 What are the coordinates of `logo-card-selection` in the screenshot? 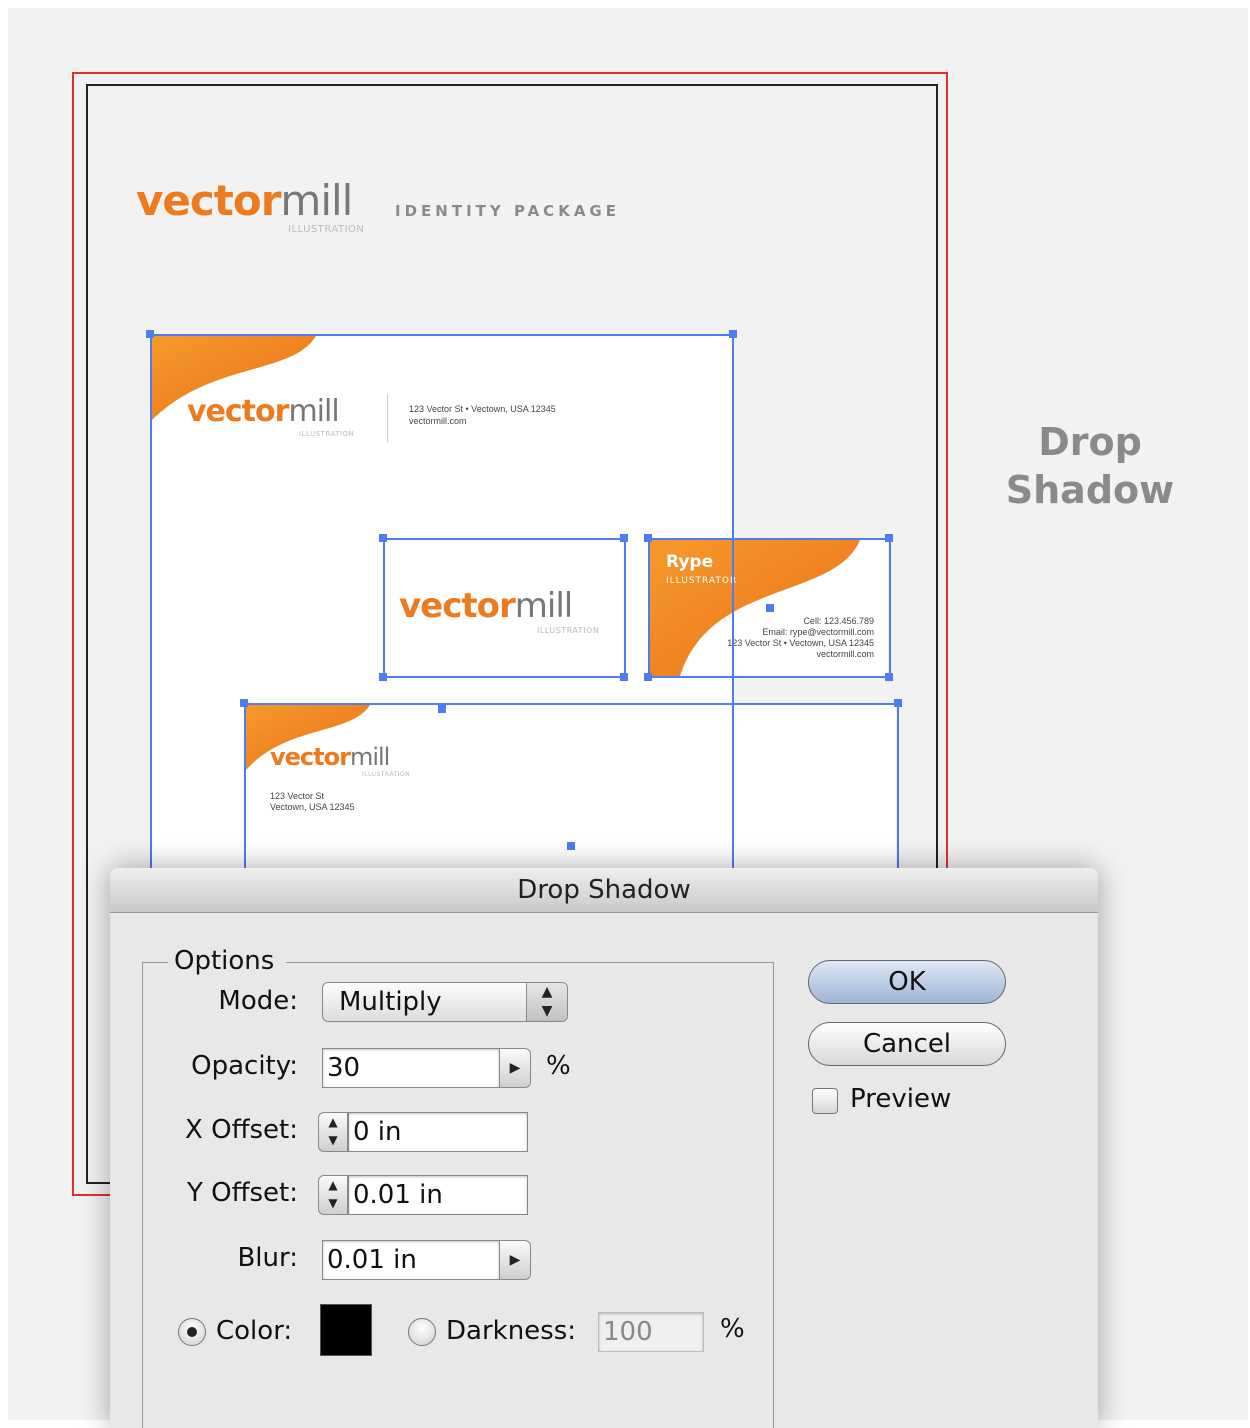 It's located at (504, 608).